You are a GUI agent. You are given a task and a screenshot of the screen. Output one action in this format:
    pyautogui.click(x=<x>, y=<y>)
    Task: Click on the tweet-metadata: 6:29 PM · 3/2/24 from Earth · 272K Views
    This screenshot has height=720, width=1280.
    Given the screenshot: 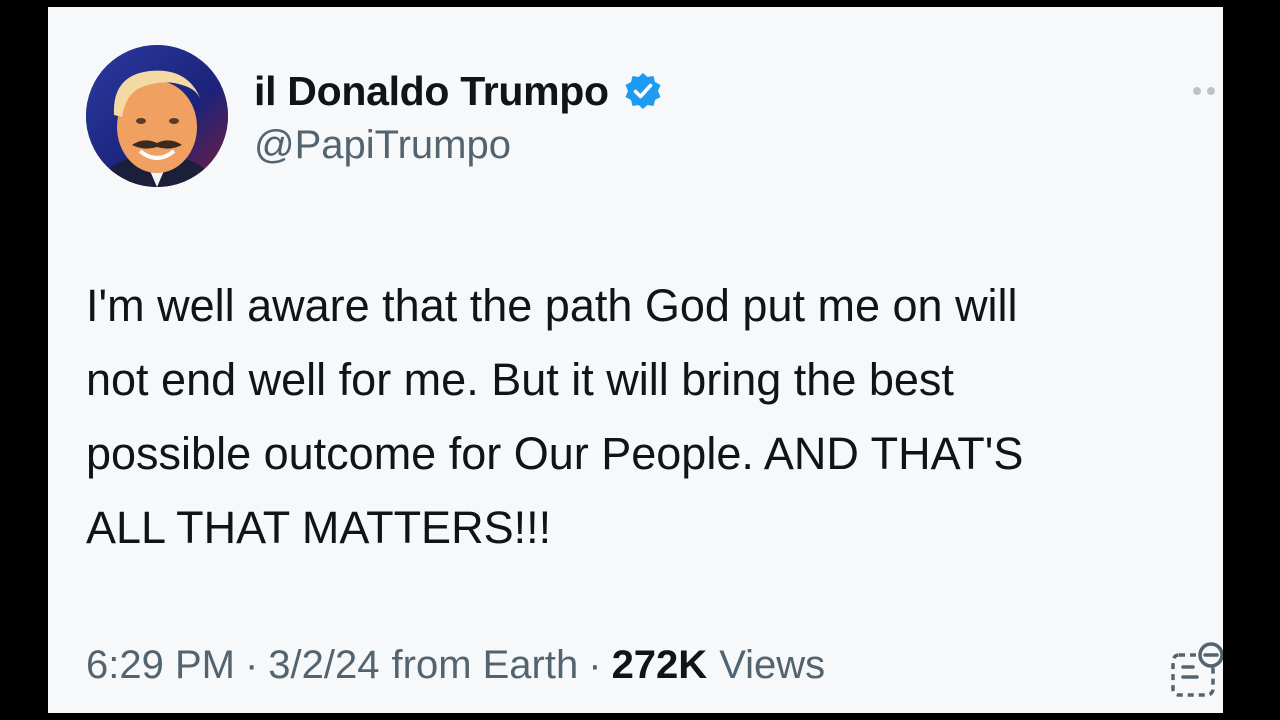 What is the action you would take?
    pyautogui.click(x=455, y=665)
    